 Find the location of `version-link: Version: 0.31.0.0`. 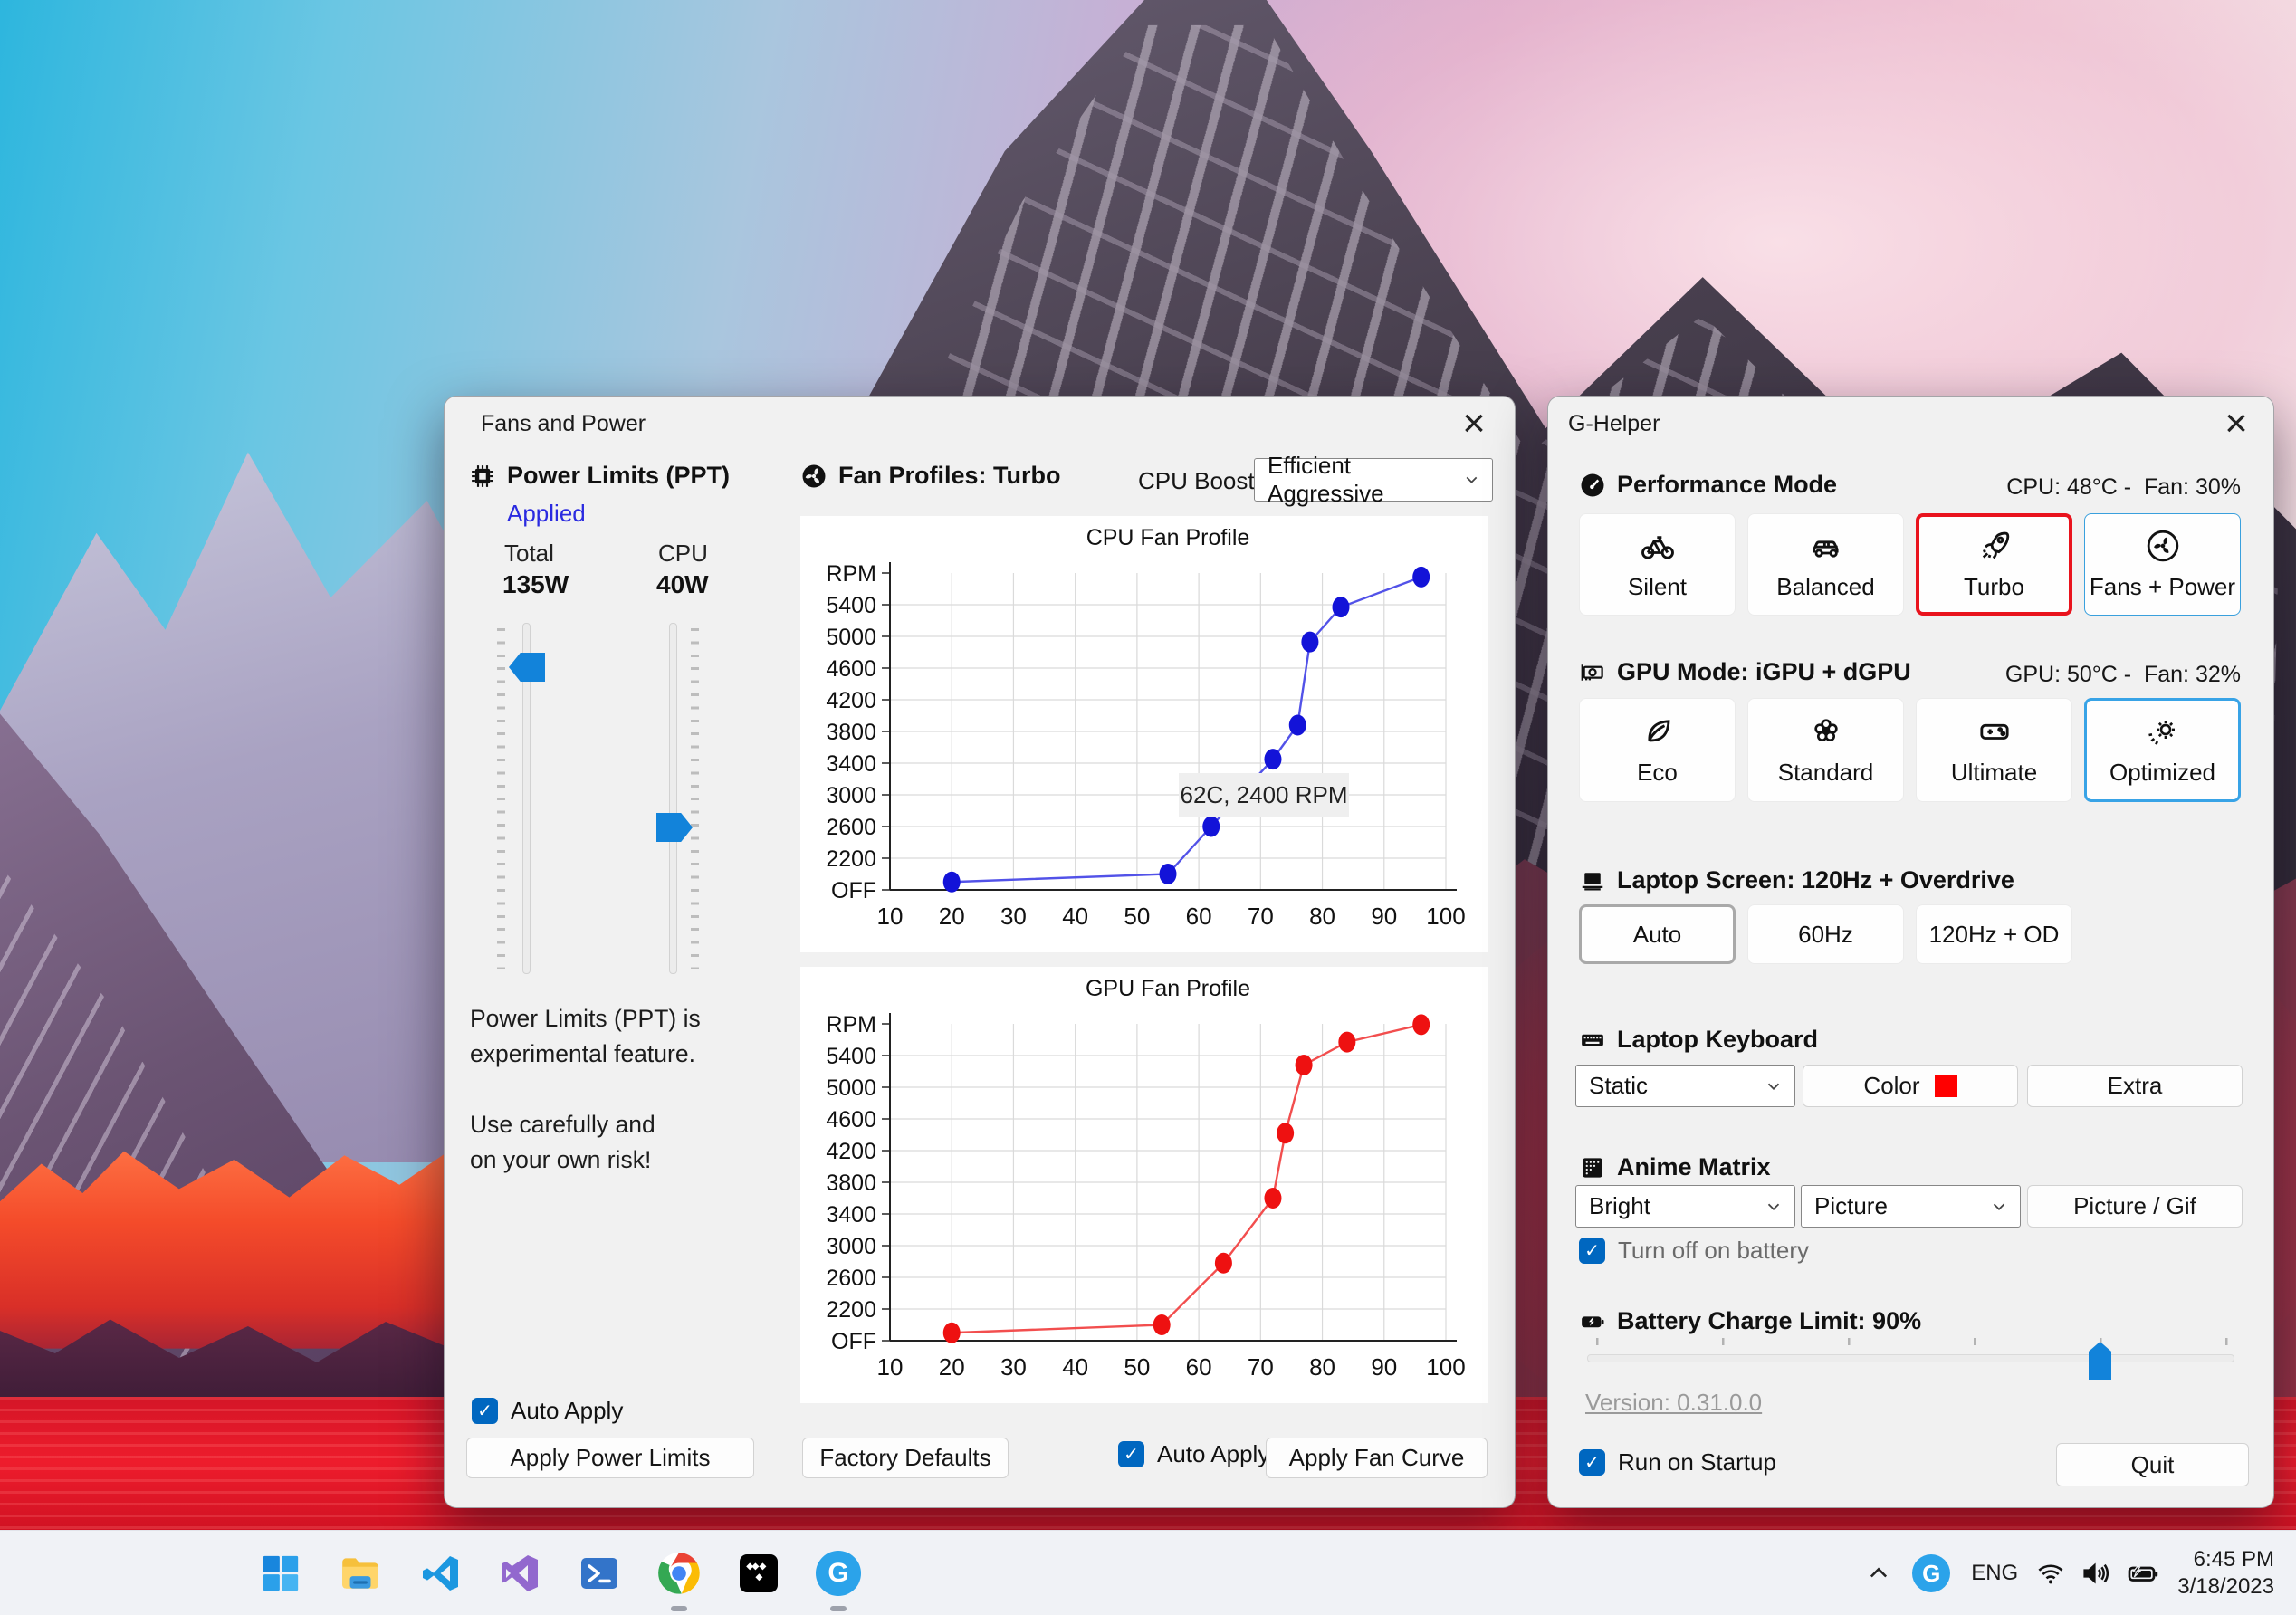

version-link: Version: 0.31.0.0 is located at coordinates (1673, 1403).